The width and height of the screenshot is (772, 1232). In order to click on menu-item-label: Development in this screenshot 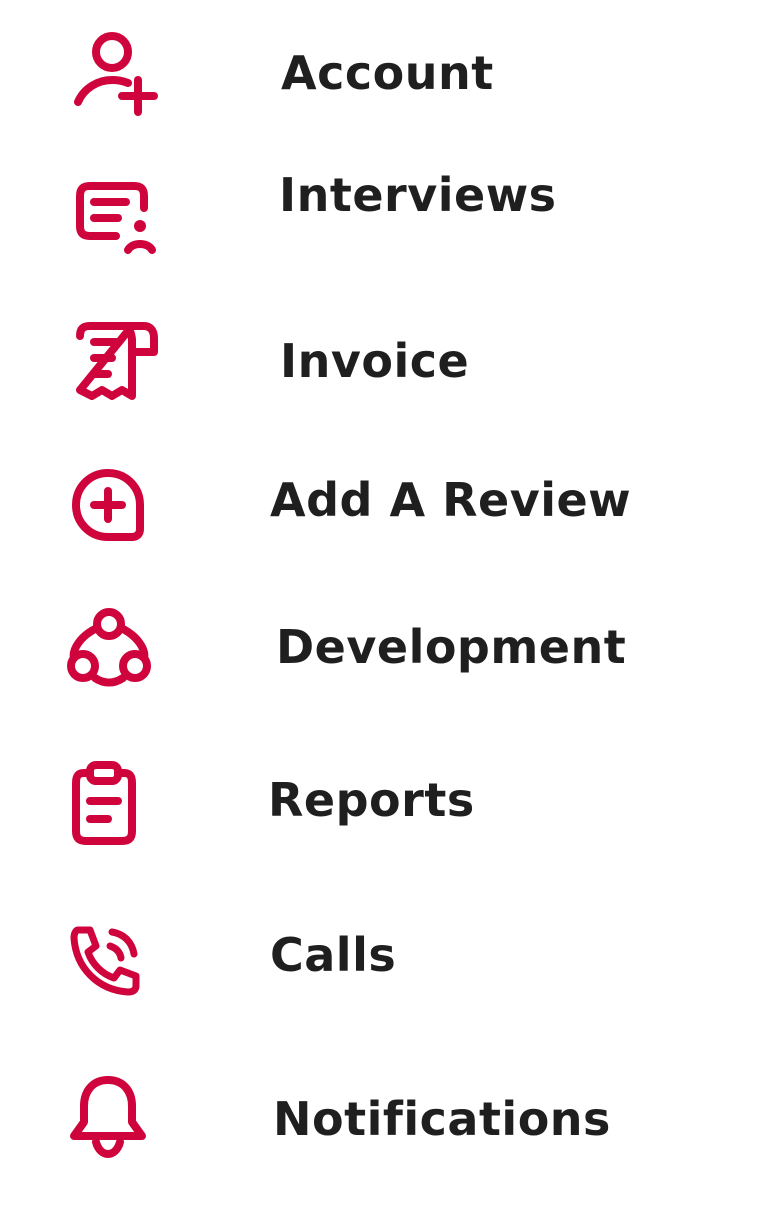, I will do `click(451, 647)`.